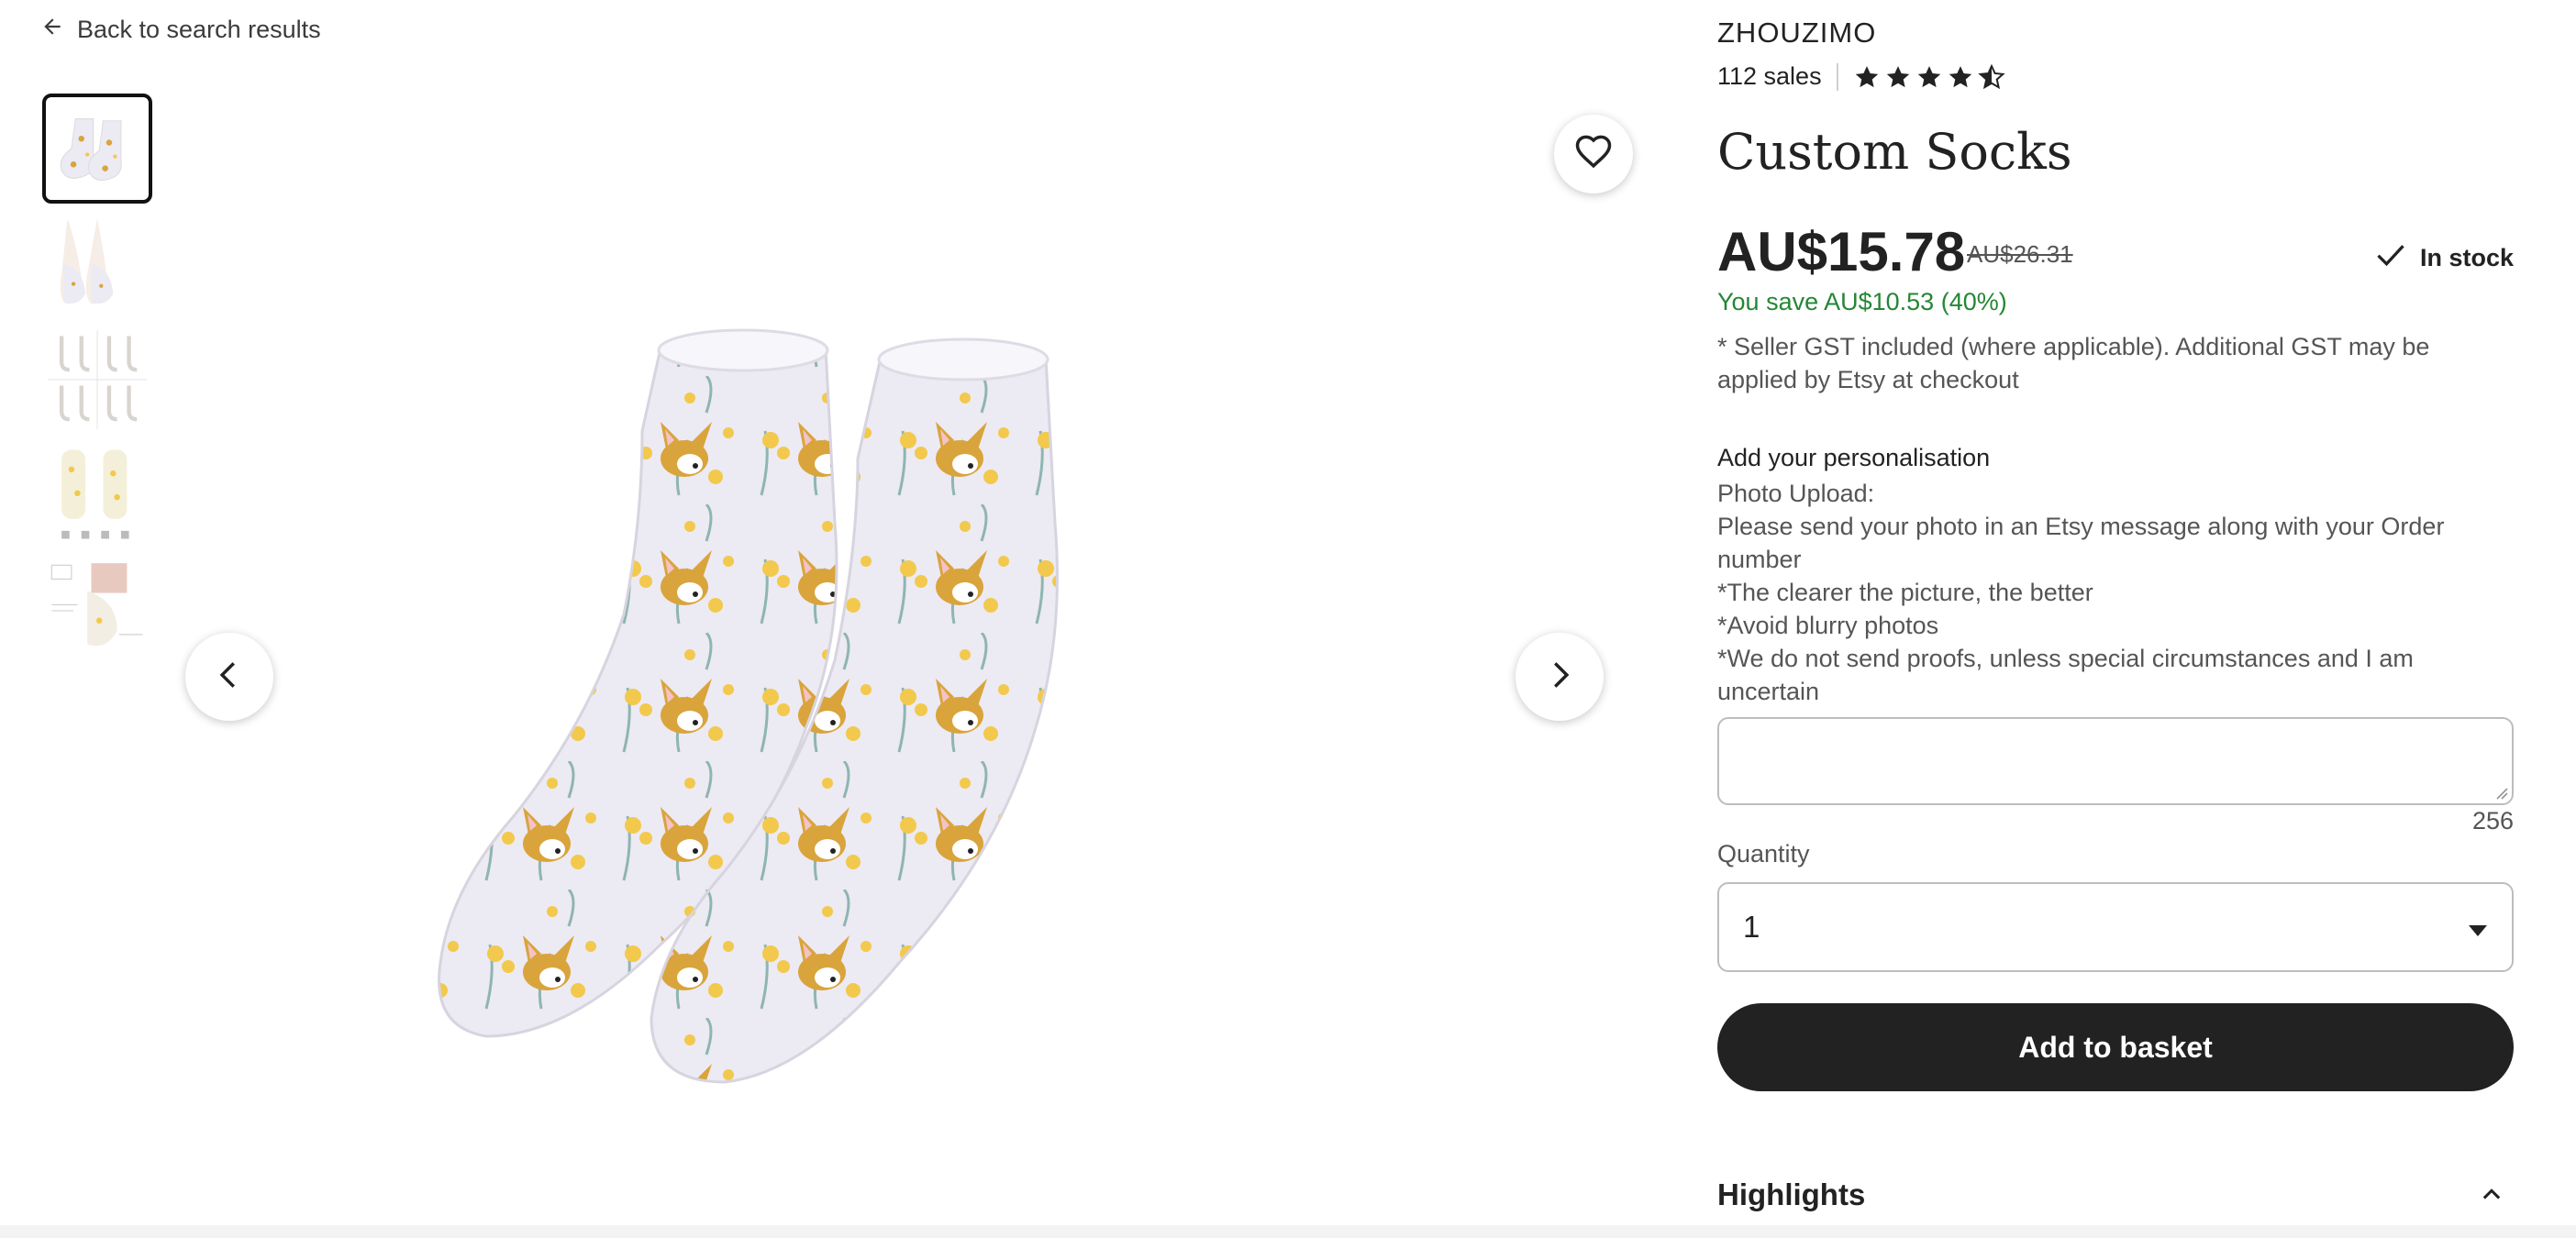 The image size is (2576, 1238). What do you see at coordinates (1288, 1231) in the screenshot?
I see `page-bottom-edge` at bounding box center [1288, 1231].